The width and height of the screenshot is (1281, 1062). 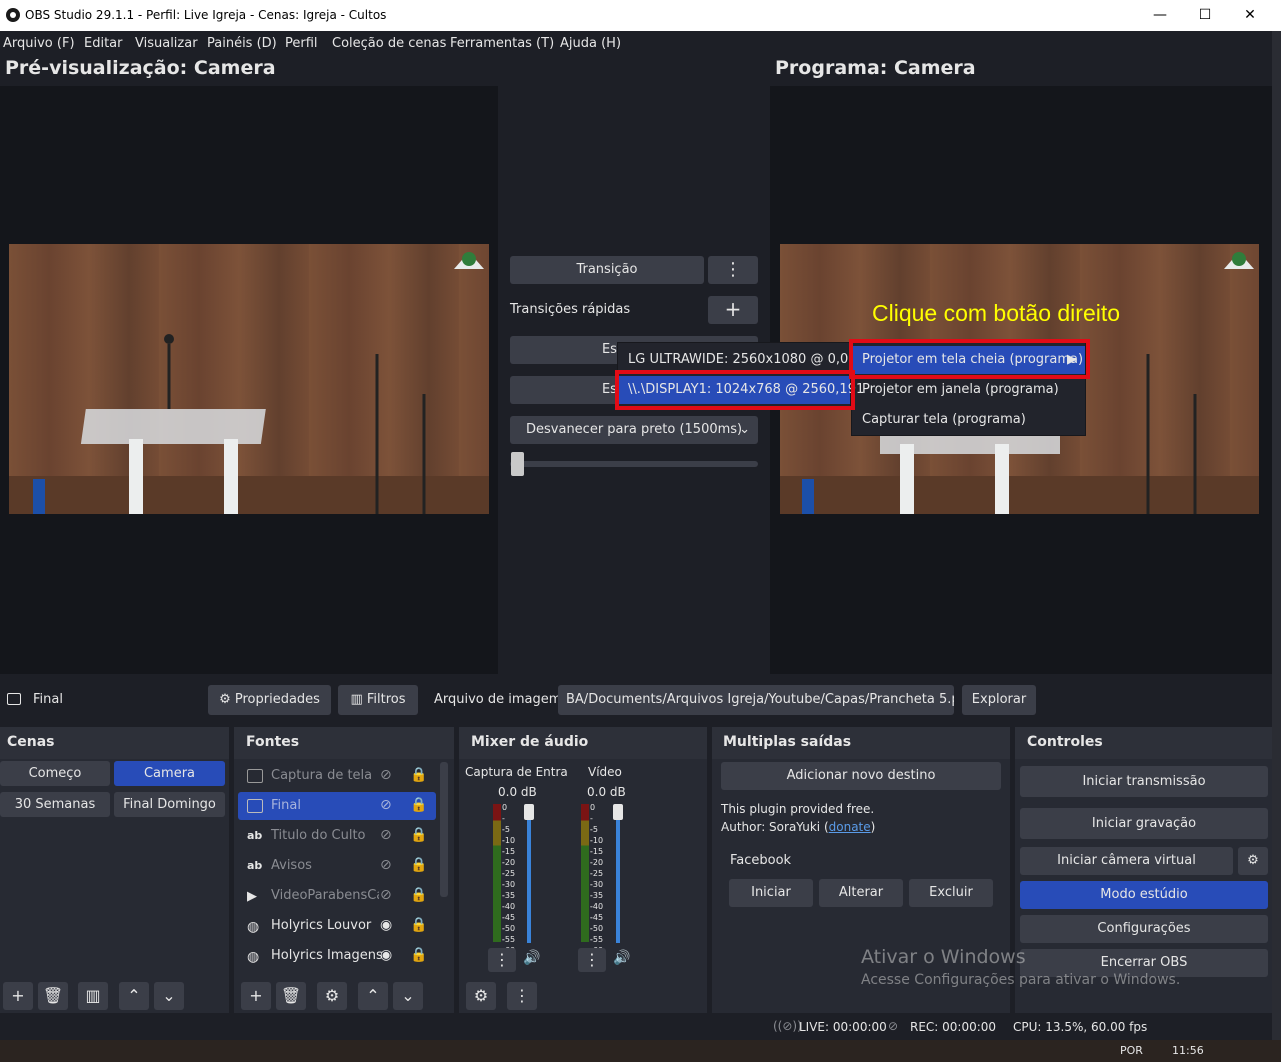 What do you see at coordinates (166, 43) in the screenshot?
I see `menu-visualizar: Visualizar` at bounding box center [166, 43].